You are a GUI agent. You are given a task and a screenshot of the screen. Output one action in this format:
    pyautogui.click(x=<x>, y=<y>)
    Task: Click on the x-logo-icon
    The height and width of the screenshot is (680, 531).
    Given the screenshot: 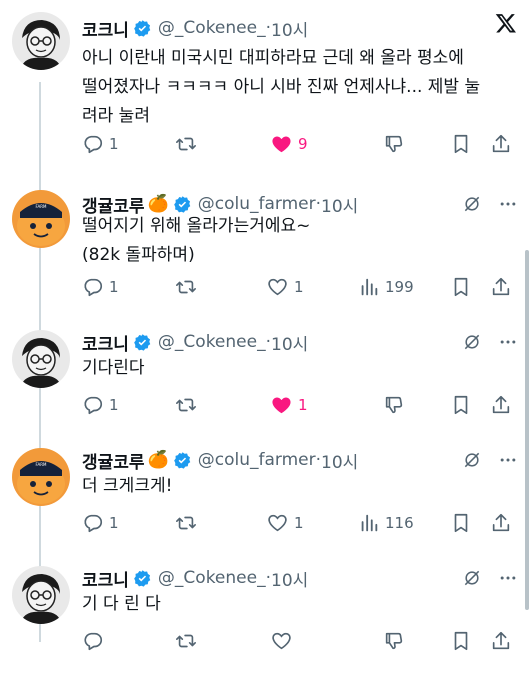 What is the action you would take?
    pyautogui.click(x=506, y=25)
    